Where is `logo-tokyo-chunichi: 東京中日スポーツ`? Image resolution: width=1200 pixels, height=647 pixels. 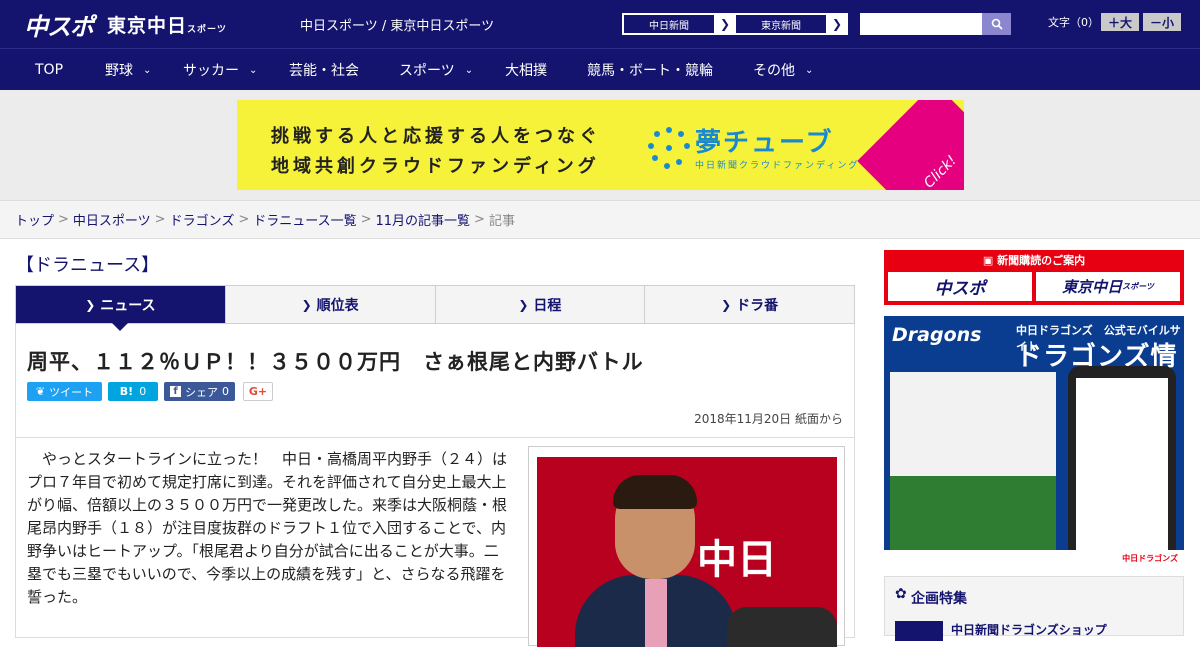 logo-tokyo-chunichi: 東京中日スポーツ is located at coordinates (167, 25).